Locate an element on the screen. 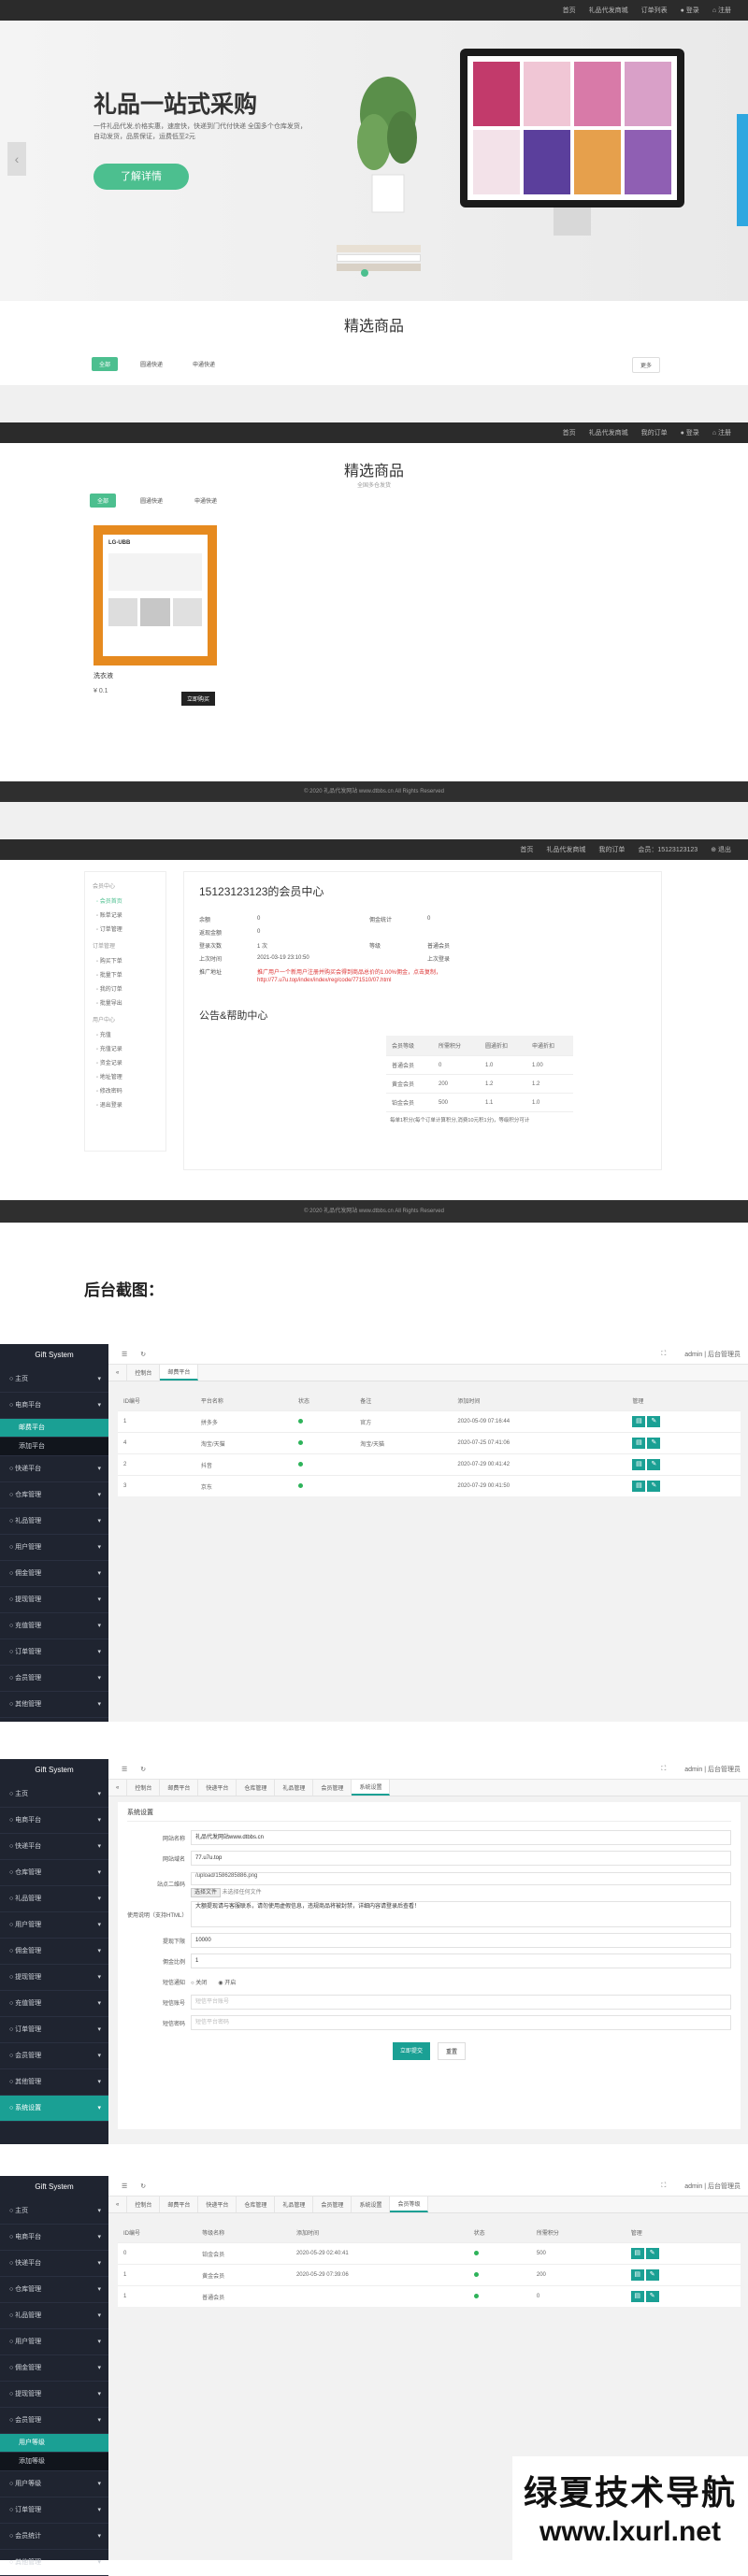 The height and width of the screenshot is (2576, 748). form-input: 10000 is located at coordinates (461, 1940).